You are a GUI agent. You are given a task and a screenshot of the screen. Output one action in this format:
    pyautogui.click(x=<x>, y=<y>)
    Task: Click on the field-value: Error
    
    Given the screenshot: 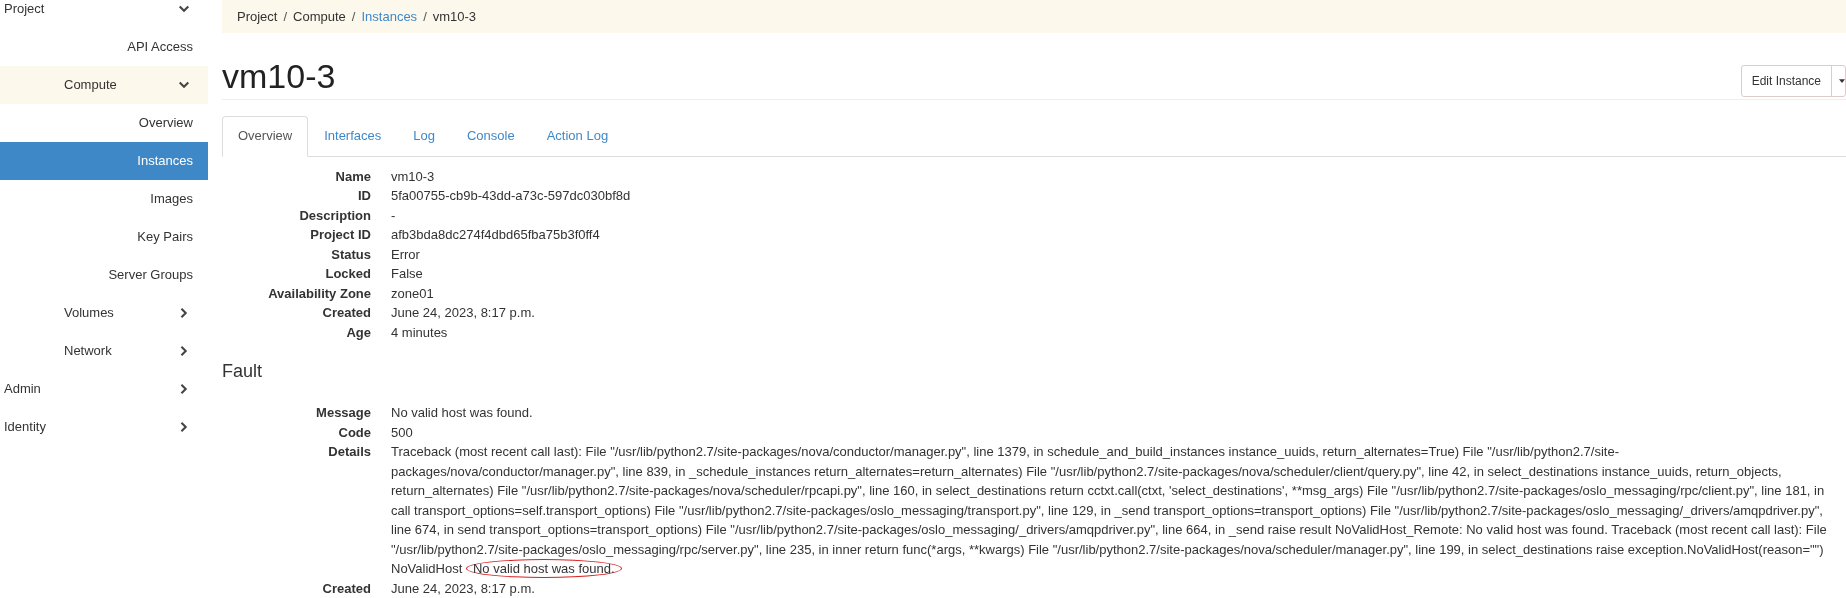 What is the action you would take?
    pyautogui.click(x=406, y=254)
    